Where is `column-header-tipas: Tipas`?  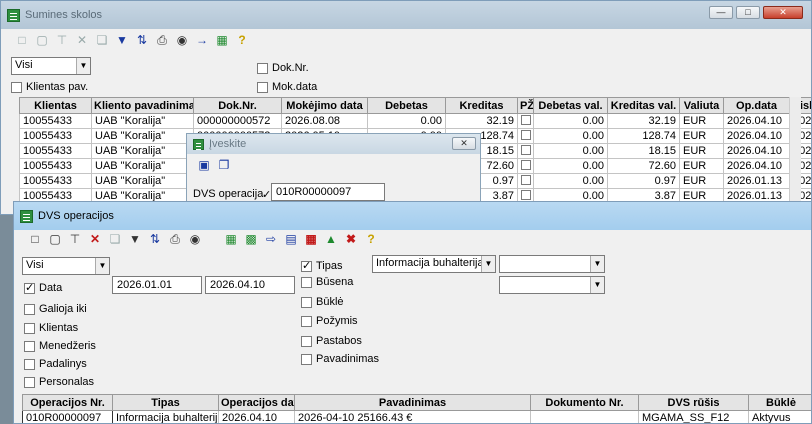
column-header-tipas: Tipas is located at coordinates (165, 402).